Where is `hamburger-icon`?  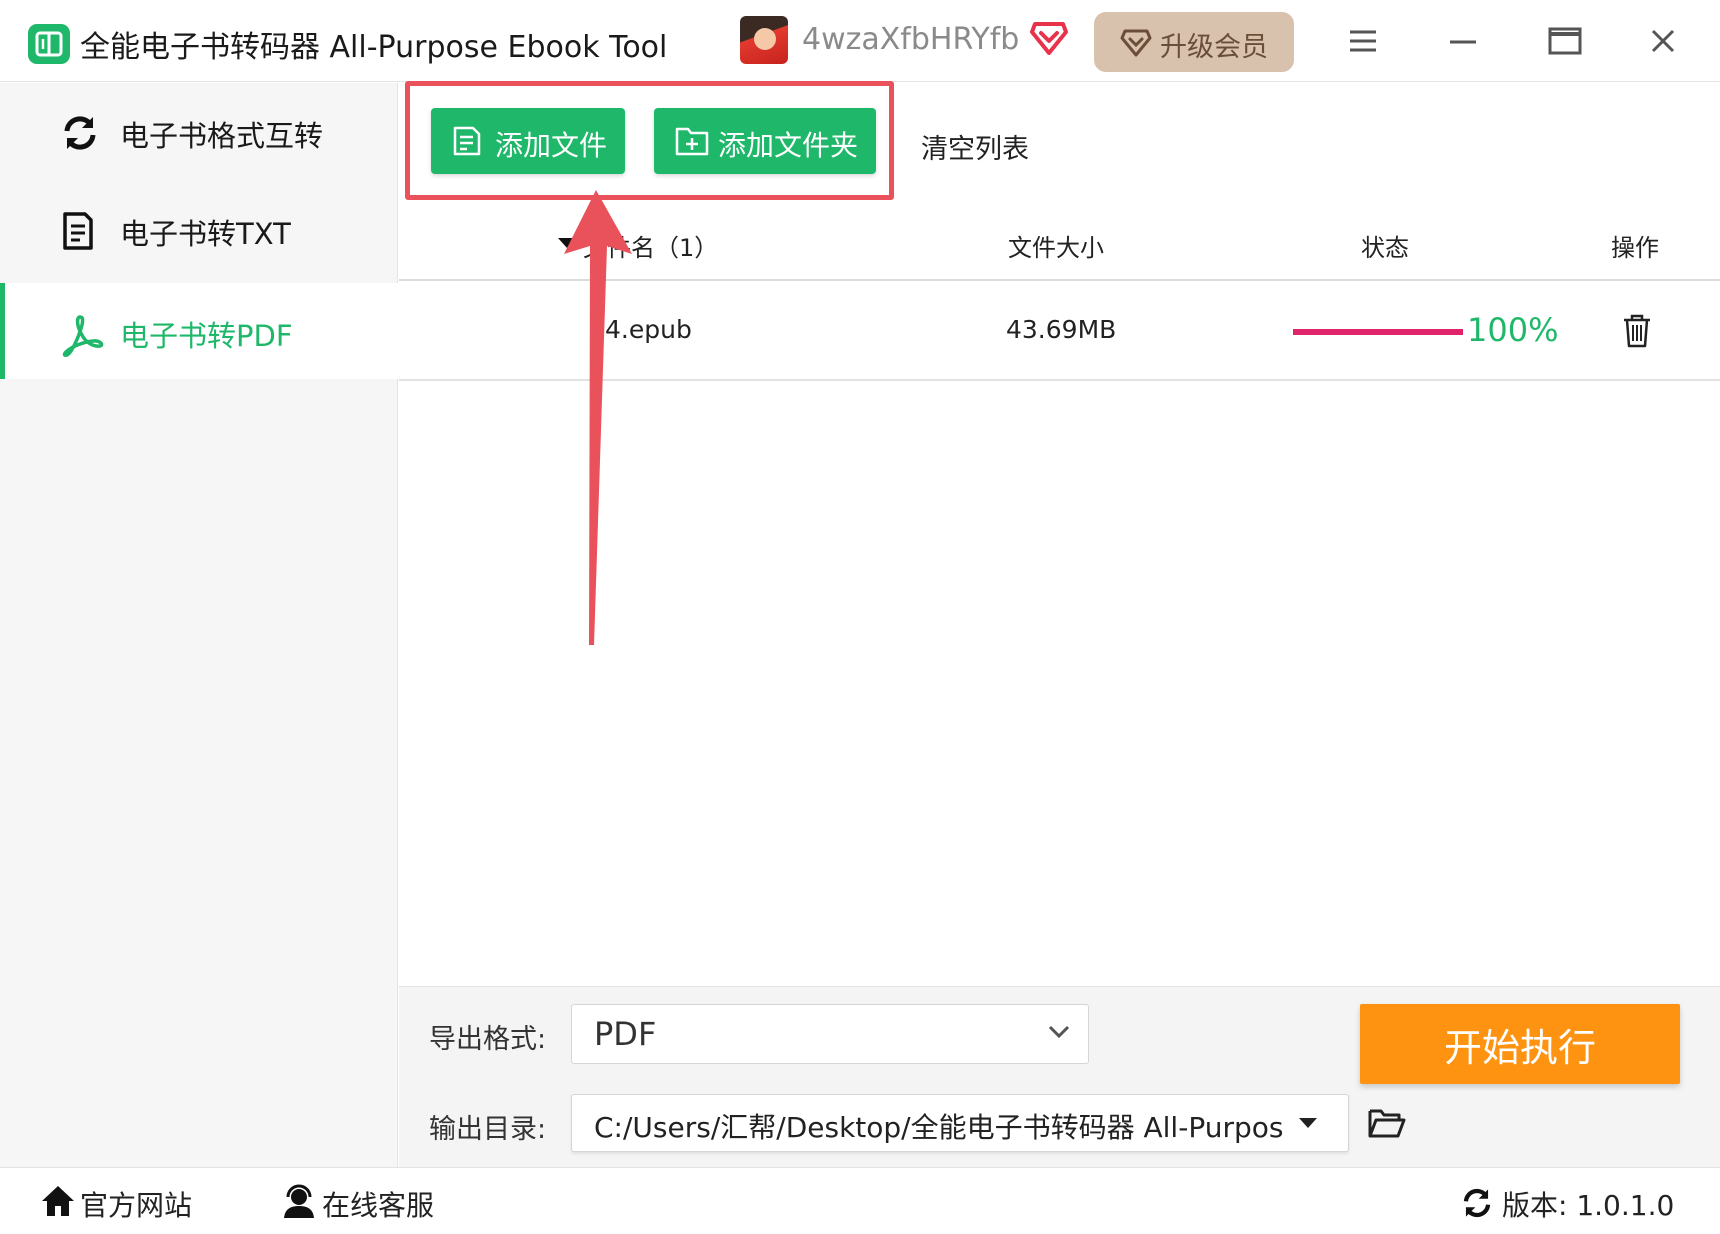 hamburger-icon is located at coordinates (1363, 41).